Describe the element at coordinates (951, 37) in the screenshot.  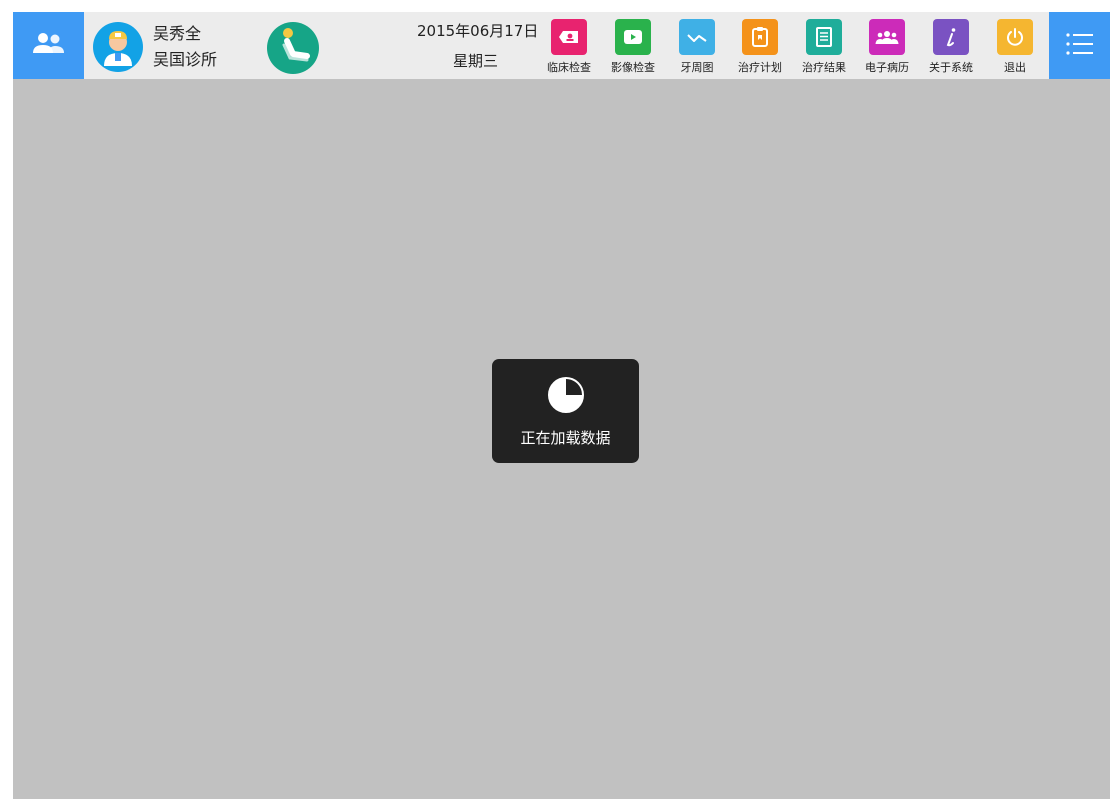
I see `info-icon` at that location.